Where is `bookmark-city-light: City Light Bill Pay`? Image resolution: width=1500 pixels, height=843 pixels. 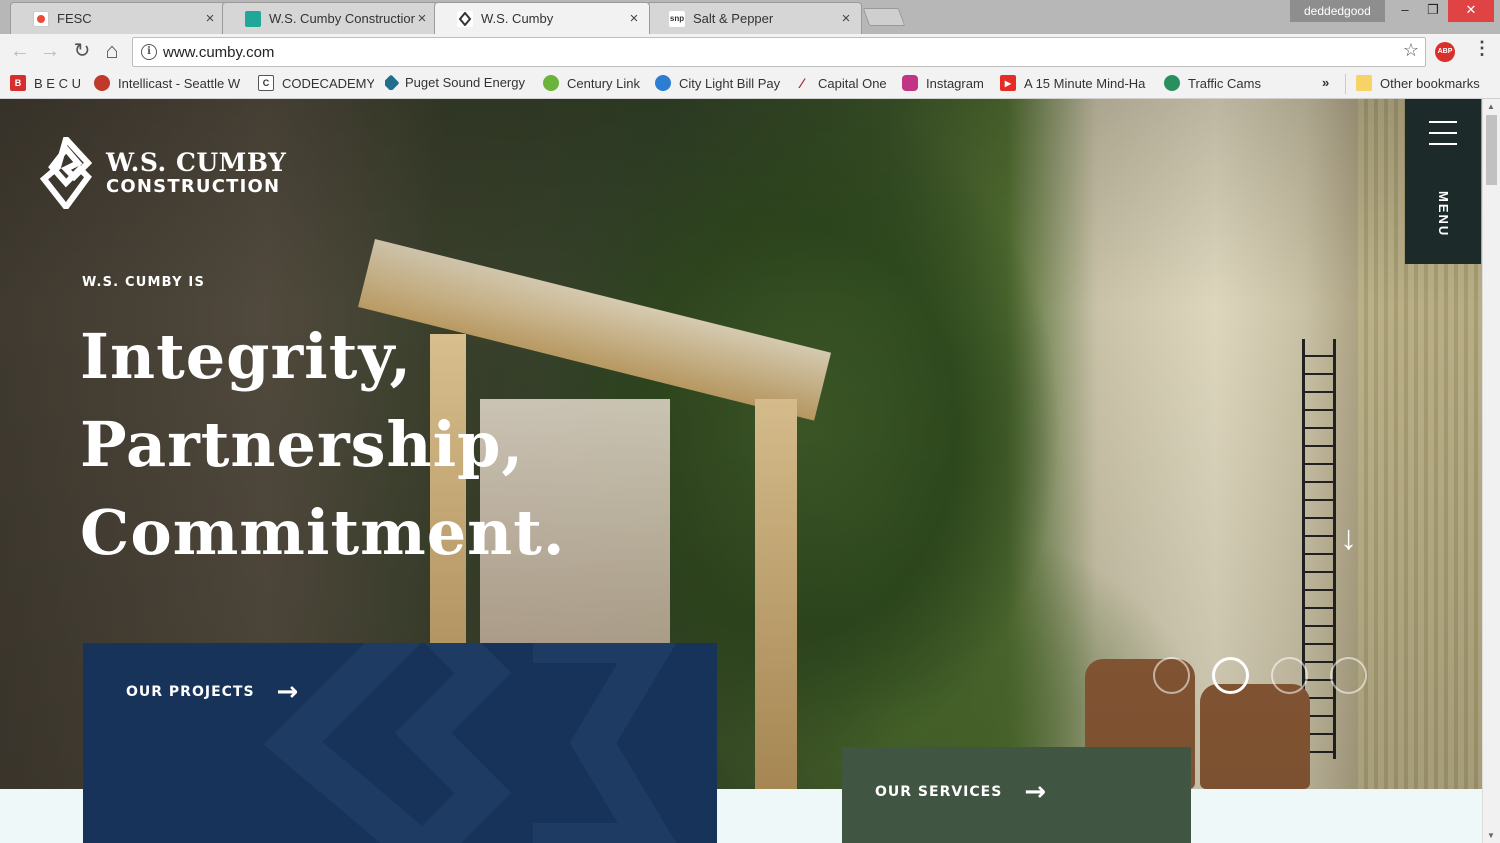
bookmark-city-light: City Light Bill Pay is located at coordinates (721, 83).